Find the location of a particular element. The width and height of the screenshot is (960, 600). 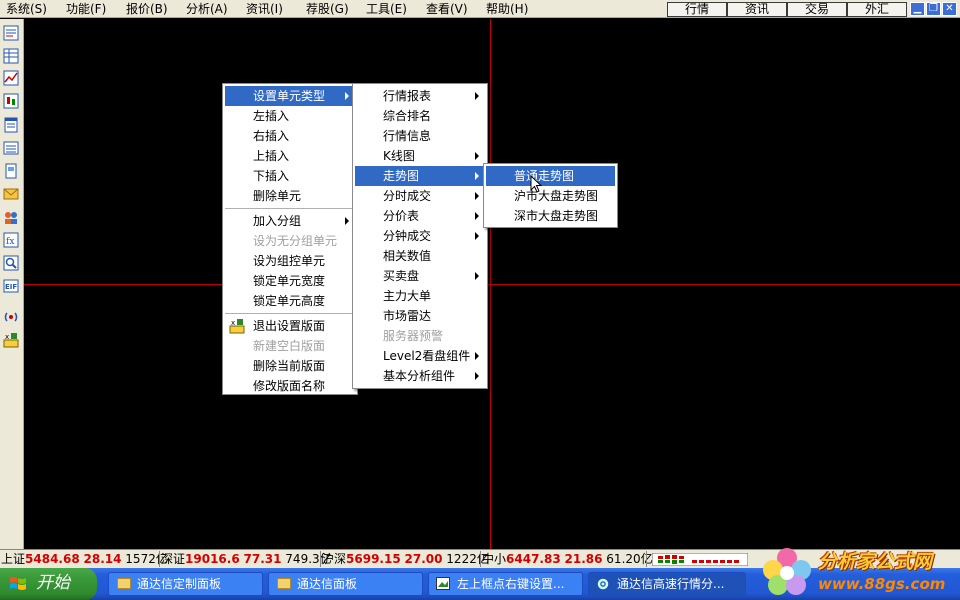

menu-types-item: 行情信息 is located at coordinates (420, 136).